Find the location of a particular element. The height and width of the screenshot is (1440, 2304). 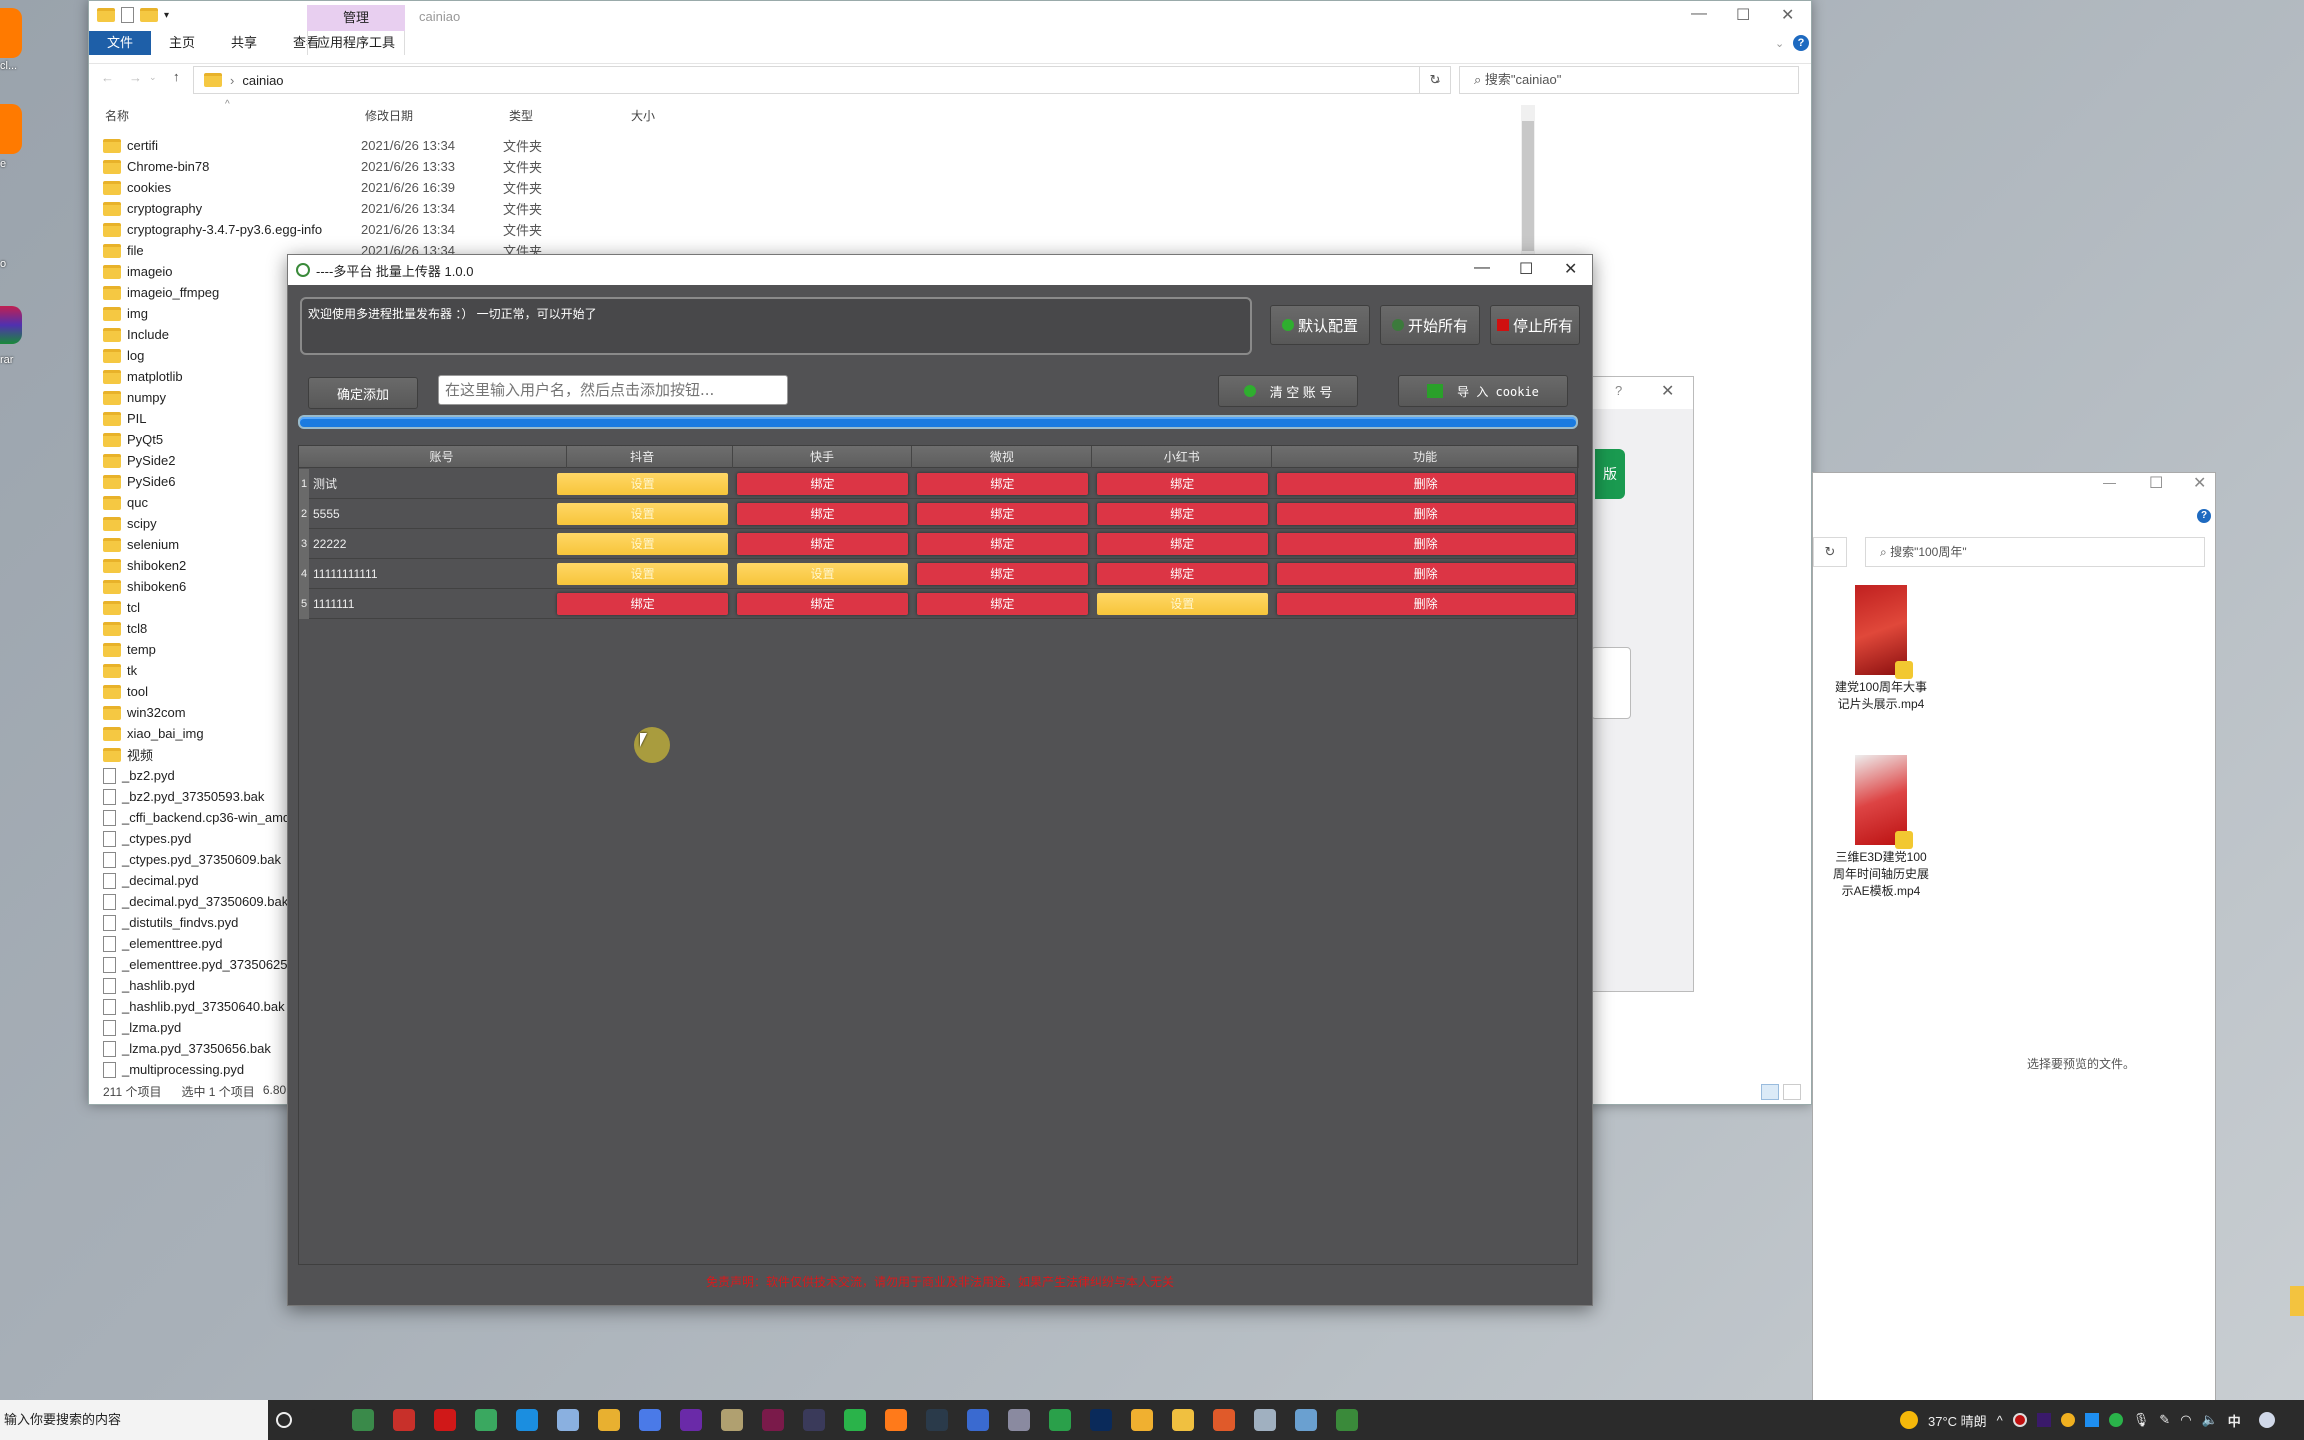

properties-icon is located at coordinates (127, 15).